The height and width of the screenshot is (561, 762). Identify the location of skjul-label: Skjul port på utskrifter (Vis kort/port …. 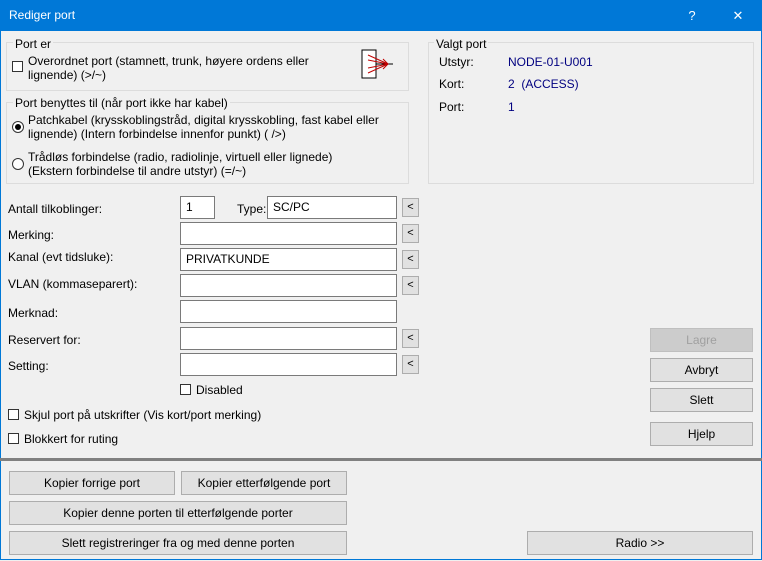
(143, 415).